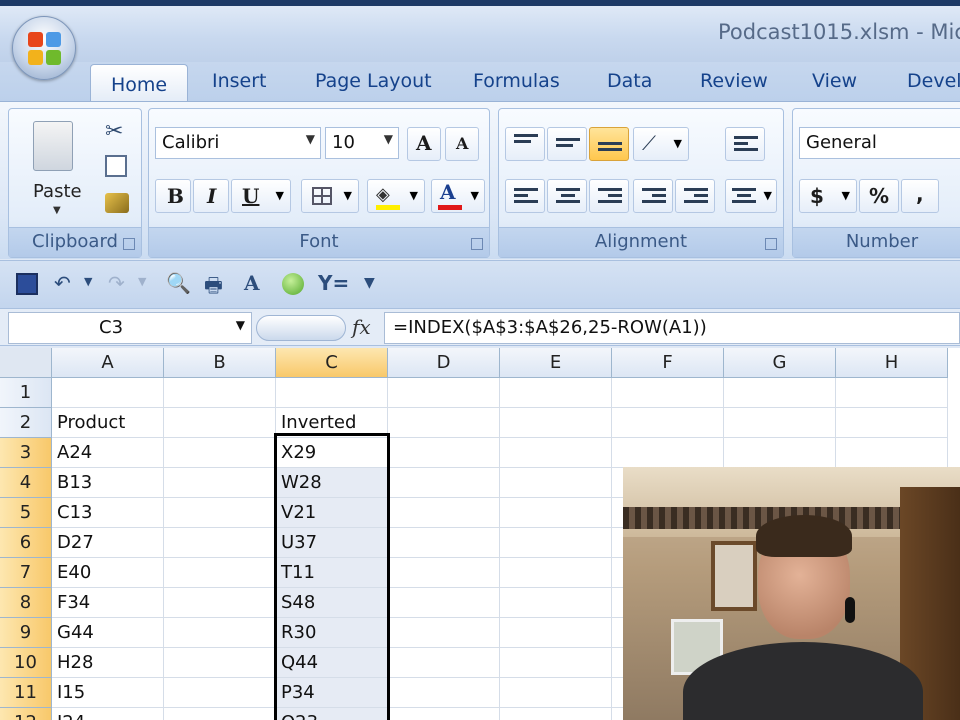  Describe the element at coordinates (695, 196) in the screenshot. I see `increase-indent-button` at that location.